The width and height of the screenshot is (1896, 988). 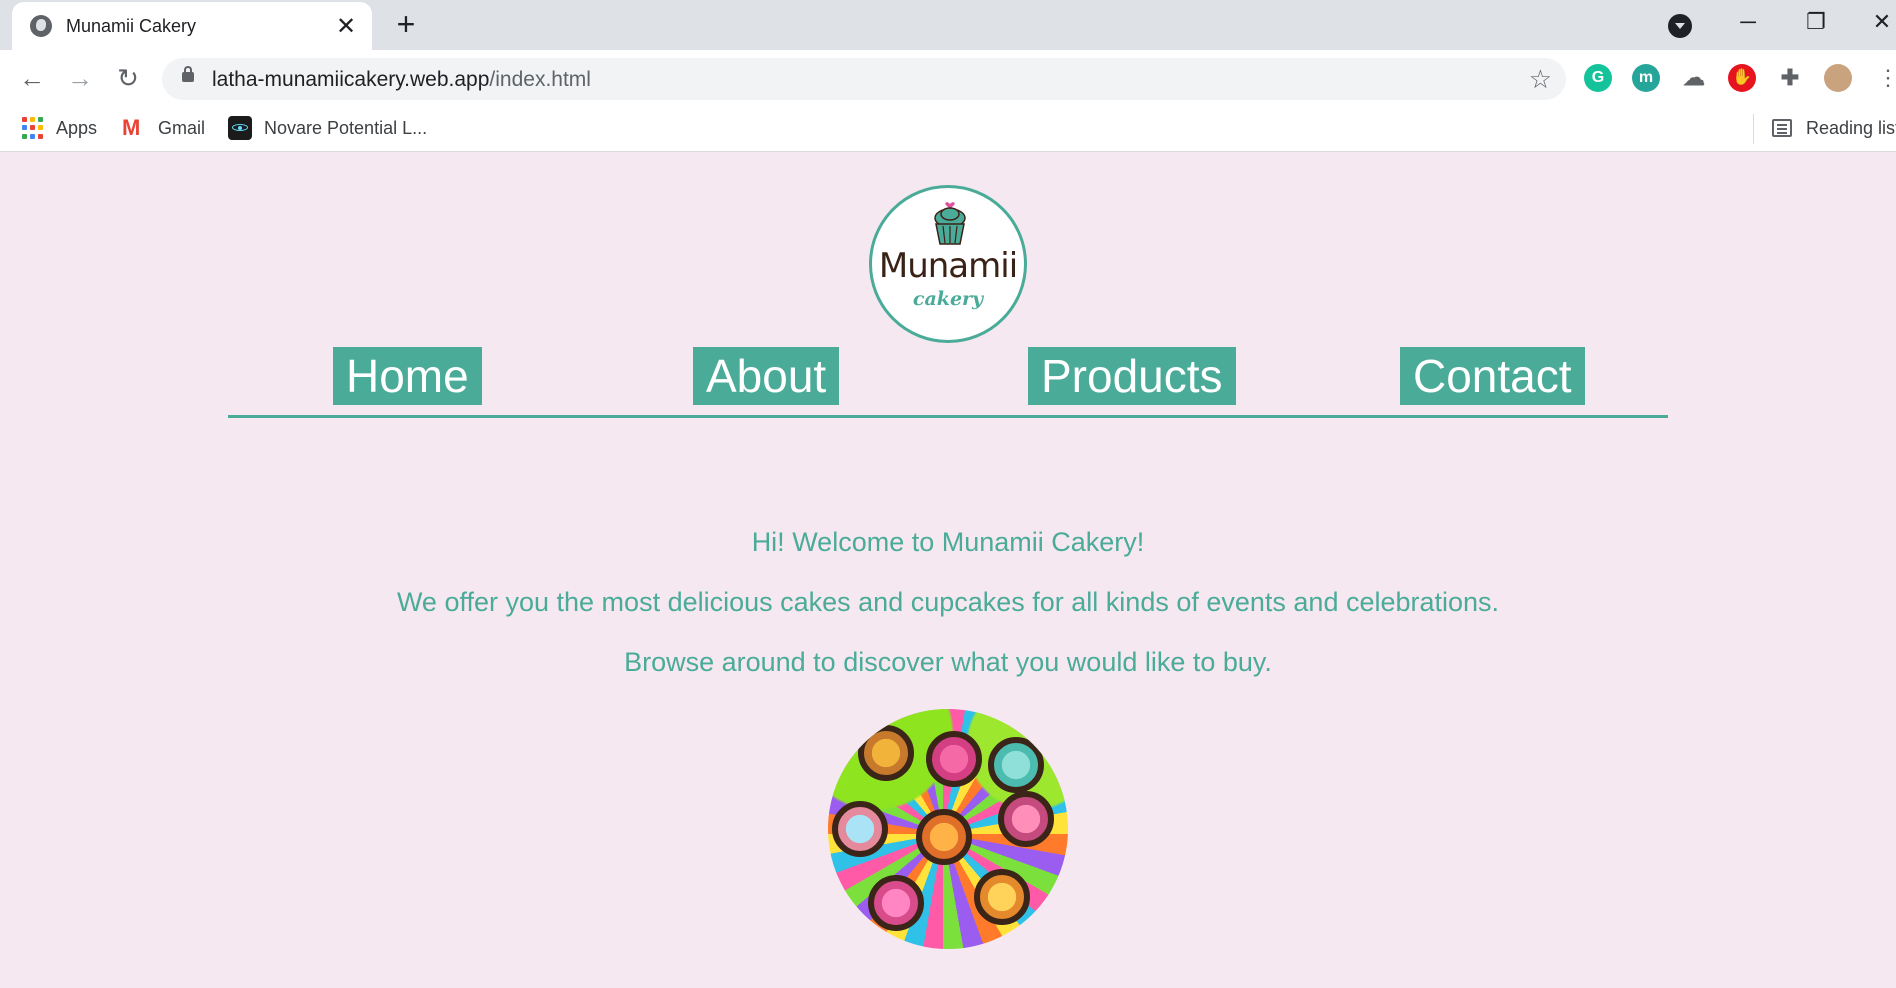 I want to click on puzzle-icon: ✚, so click(x=1790, y=78).